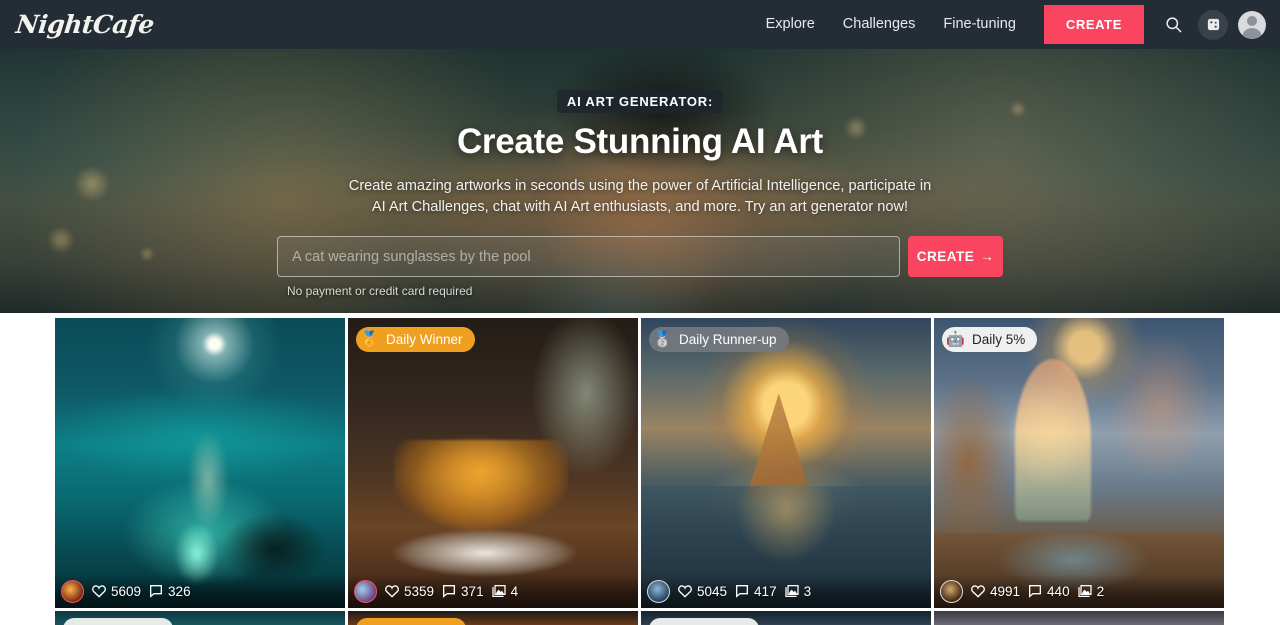 The image size is (1280, 625). I want to click on create-button-label: CREATE, so click(945, 256).